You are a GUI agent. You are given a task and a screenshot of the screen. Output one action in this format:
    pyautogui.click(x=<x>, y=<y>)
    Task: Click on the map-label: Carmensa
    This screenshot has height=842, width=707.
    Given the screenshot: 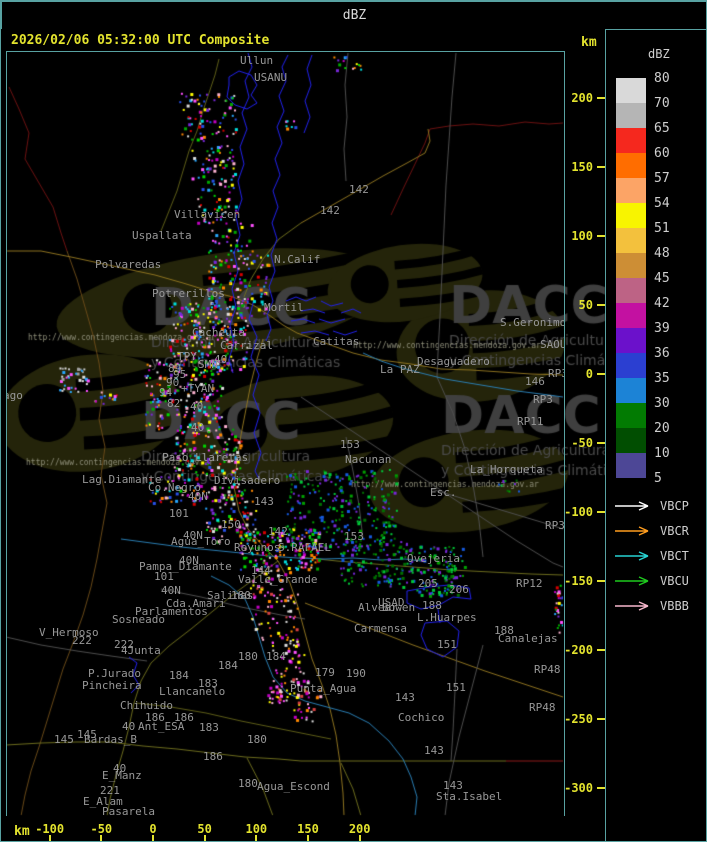 What is the action you would take?
    pyautogui.click(x=380, y=628)
    